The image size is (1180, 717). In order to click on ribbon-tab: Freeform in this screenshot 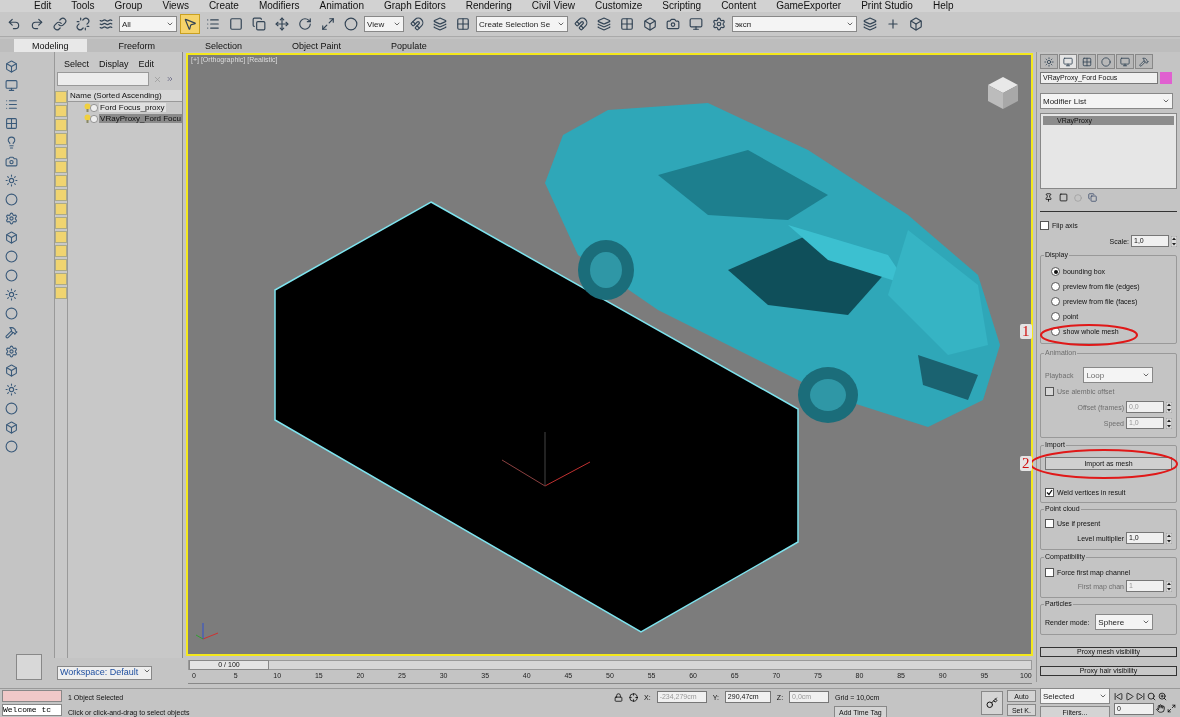, I will do `click(137, 45)`.